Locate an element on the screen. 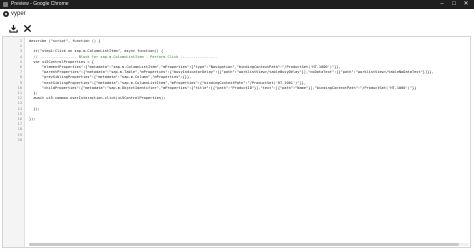  download-icon is located at coordinates (13, 28).